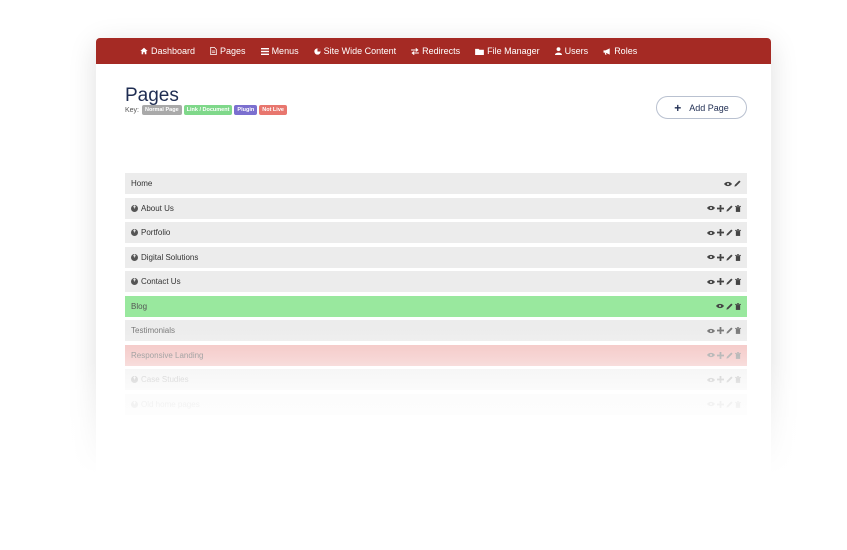 The height and width of the screenshot is (550, 847). Describe the element at coordinates (264, 51) in the screenshot. I see `menu-icon` at that location.